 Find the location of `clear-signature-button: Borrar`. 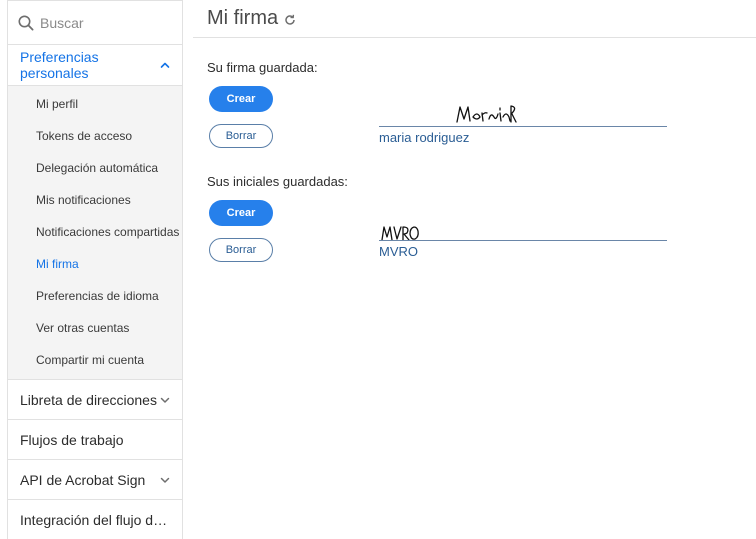

clear-signature-button: Borrar is located at coordinates (241, 136).